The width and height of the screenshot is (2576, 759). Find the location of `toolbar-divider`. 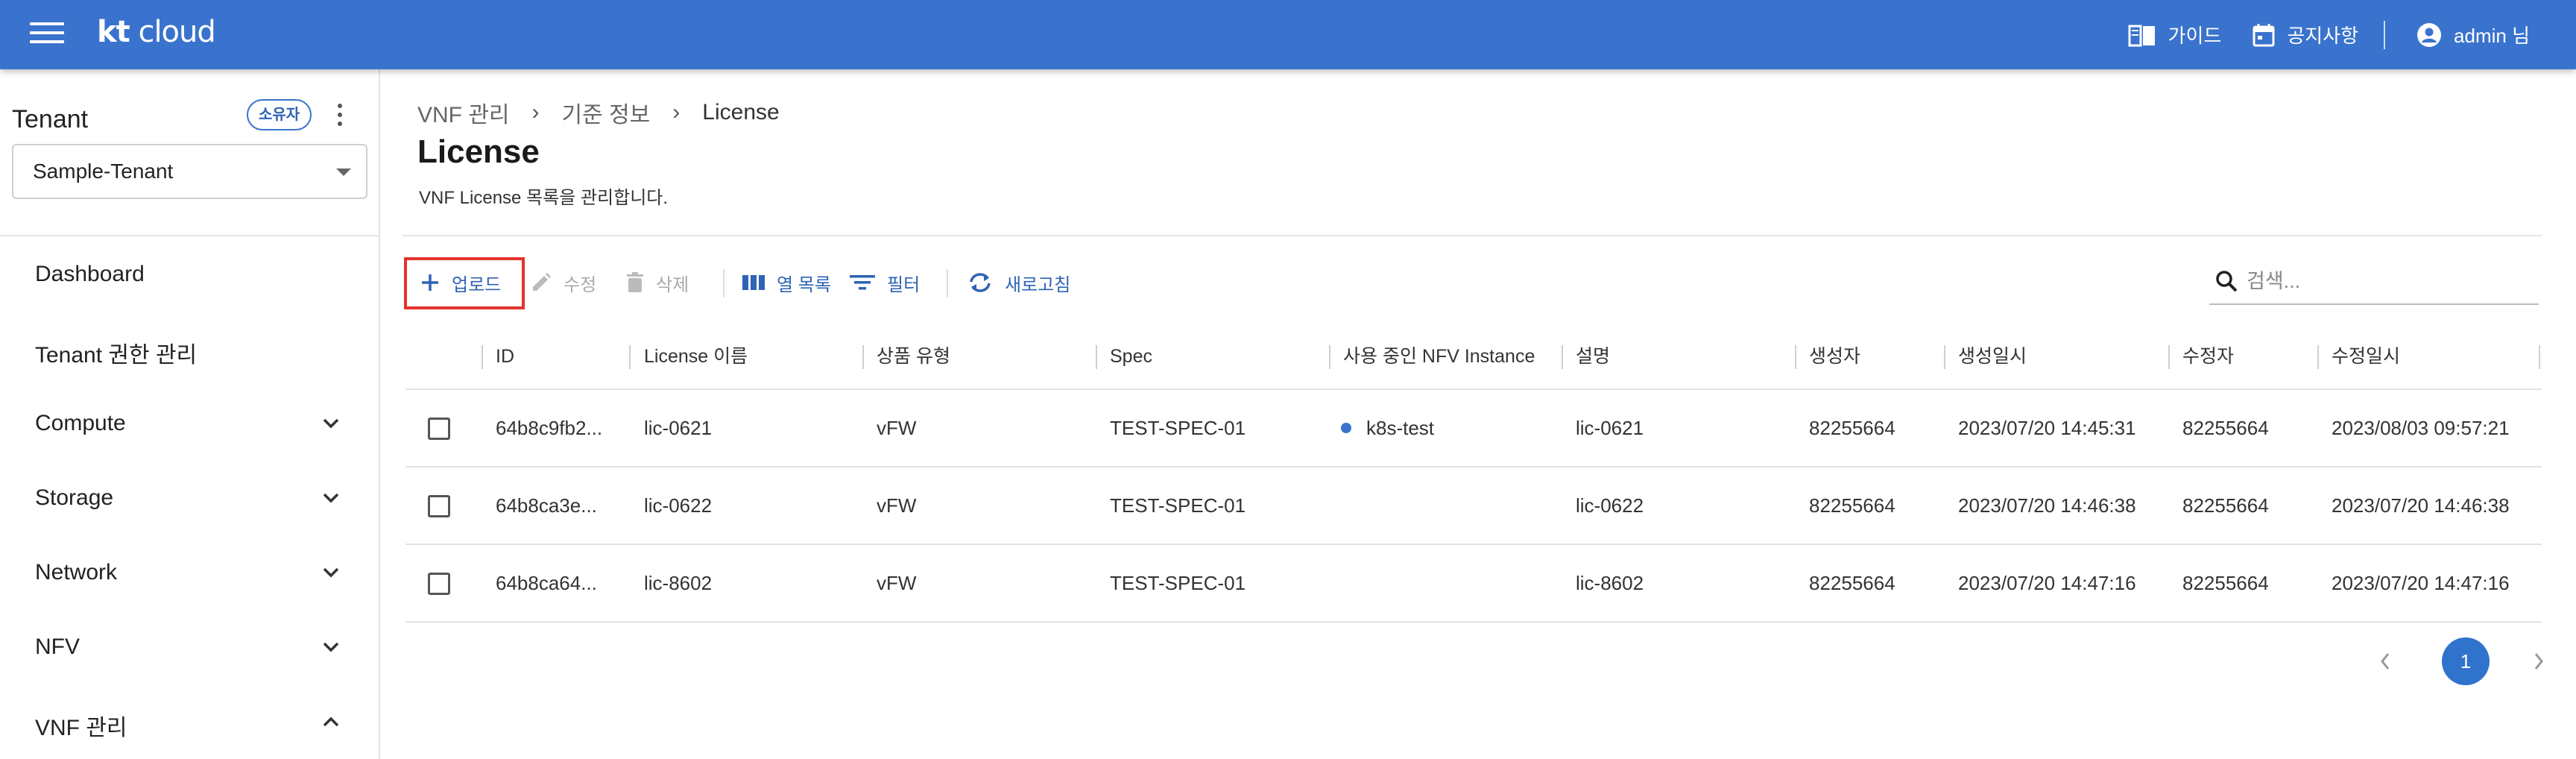

toolbar-divider is located at coordinates (948, 283).